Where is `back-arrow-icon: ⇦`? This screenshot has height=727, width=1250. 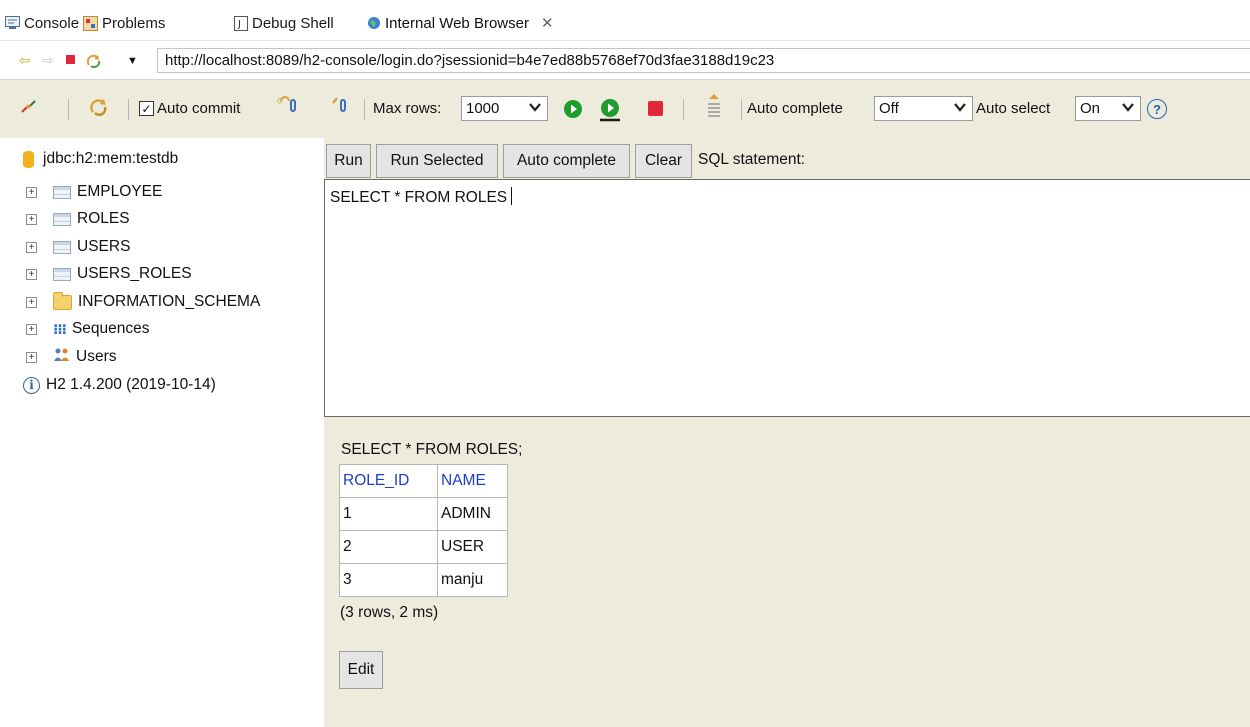
back-arrow-icon: ⇦ is located at coordinates (25, 60).